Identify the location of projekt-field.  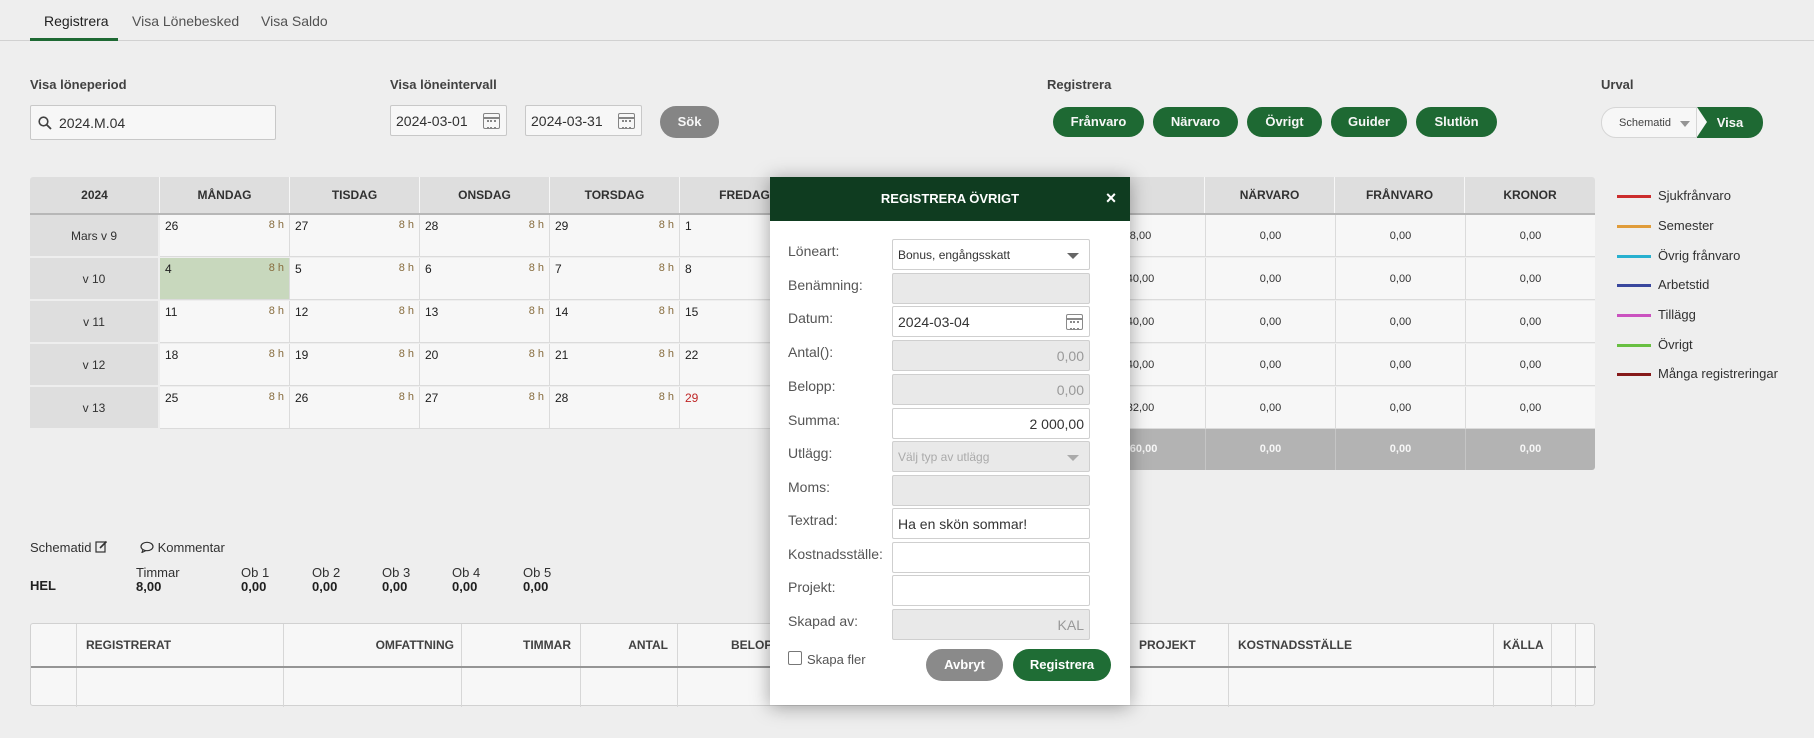
(991, 590).